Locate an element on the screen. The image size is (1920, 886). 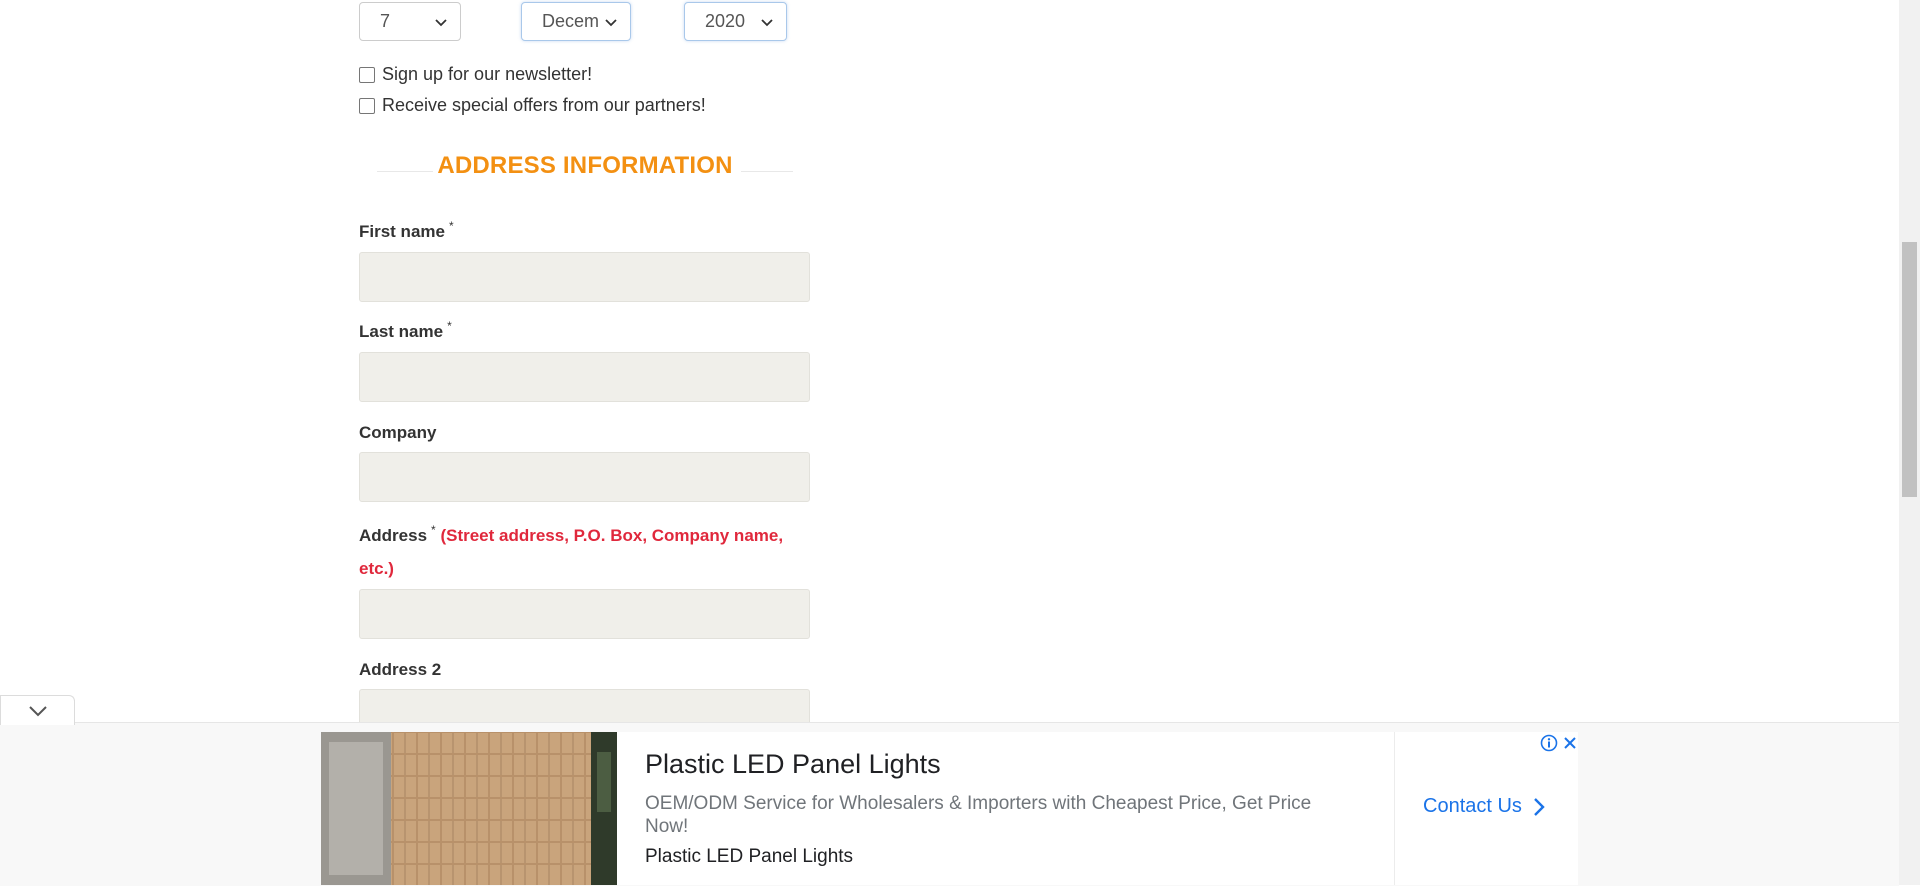
scrollbar-thumb is located at coordinates (1909, 369).